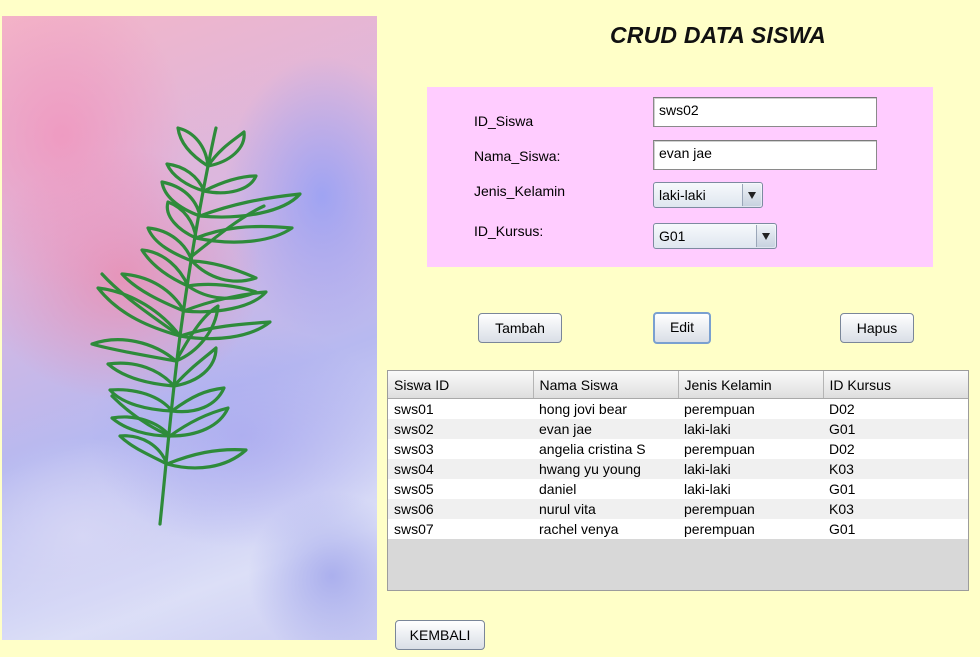  What do you see at coordinates (460, 469) in the screenshot?
I see `cell-siswa-id: sws04` at bounding box center [460, 469].